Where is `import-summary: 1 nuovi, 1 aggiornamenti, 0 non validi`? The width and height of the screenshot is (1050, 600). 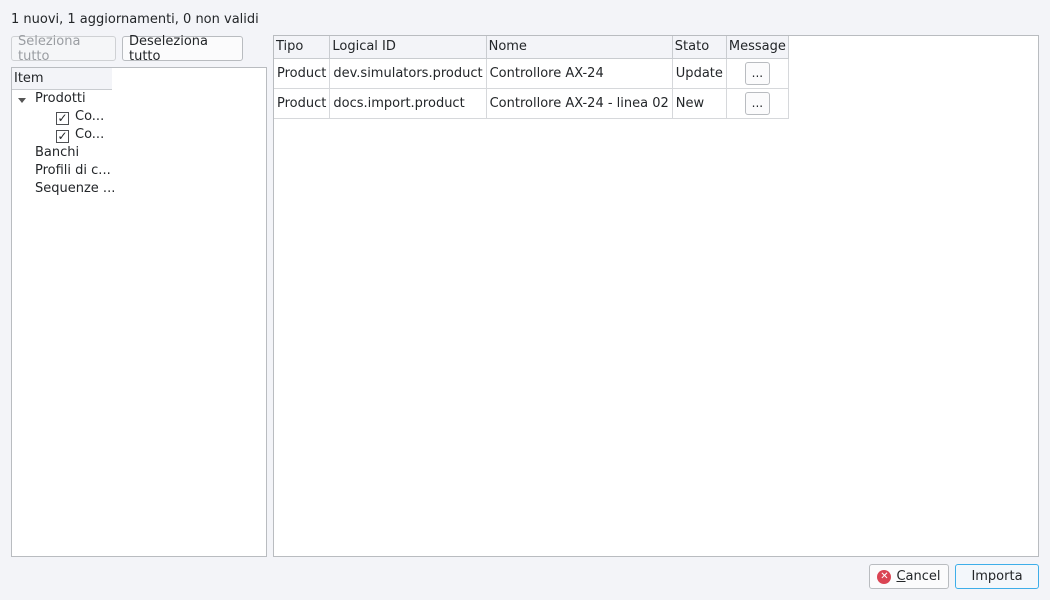
import-summary: 1 nuovi, 1 aggiornamenti, 0 non validi is located at coordinates (135, 19).